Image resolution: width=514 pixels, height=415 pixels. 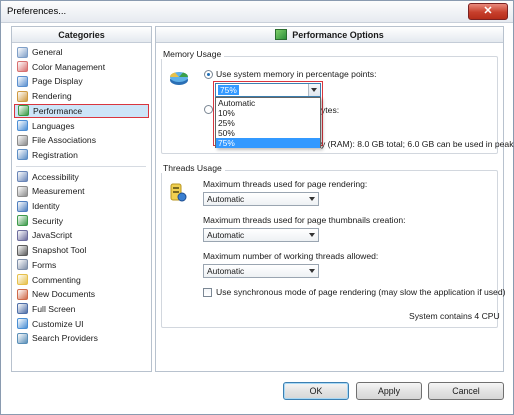 I want to click on category-label: Rendering, so click(x=52, y=96).